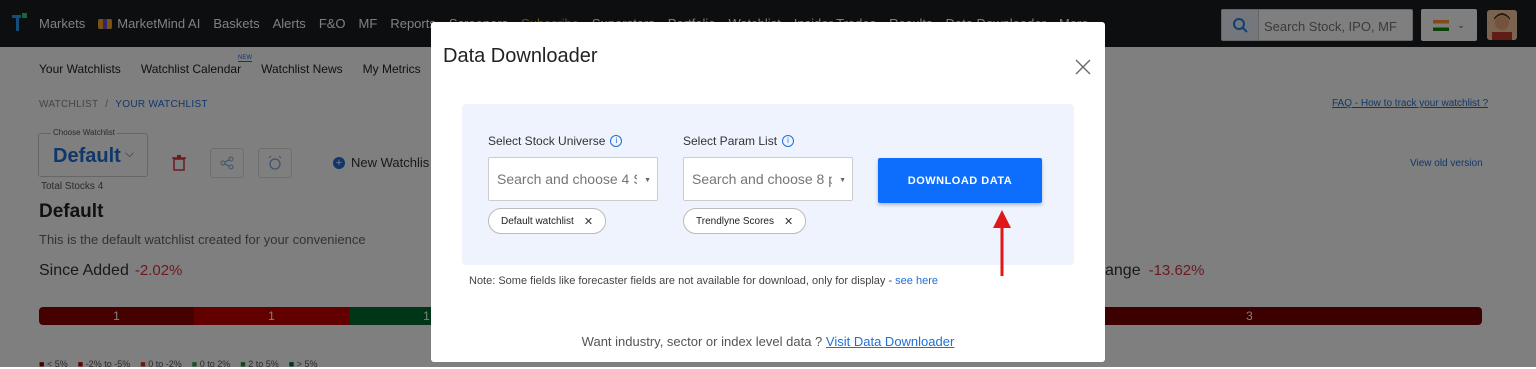  What do you see at coordinates (960, 180) in the screenshot?
I see `download-data-button: DOWNLOAD DATA` at bounding box center [960, 180].